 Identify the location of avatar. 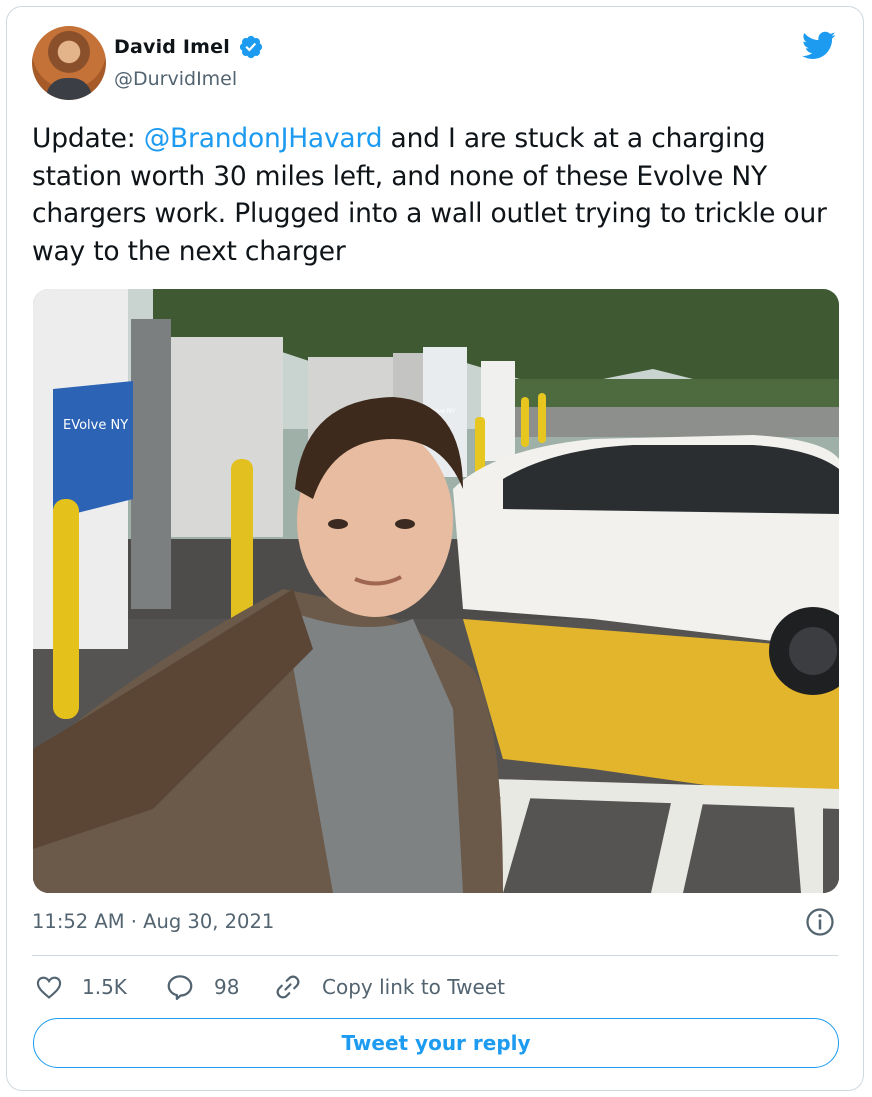
(69, 63).